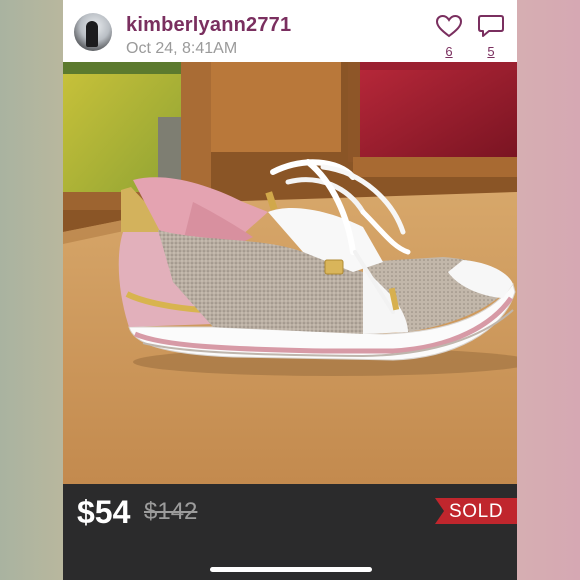 Image resolution: width=580 pixels, height=580 pixels. I want to click on original-price: $142, so click(171, 511).